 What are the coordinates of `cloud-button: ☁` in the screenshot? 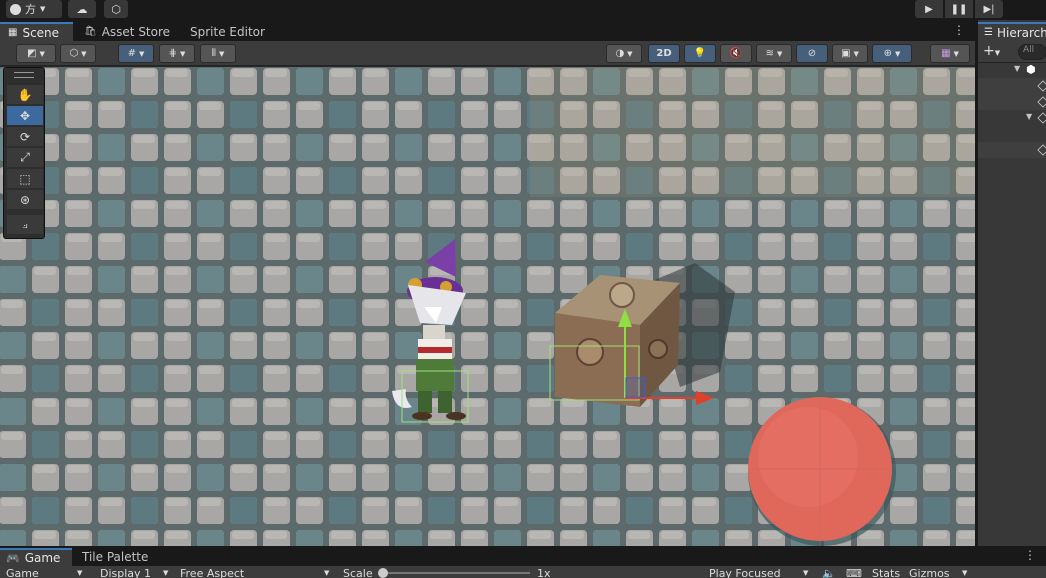 It's located at (82, 9).